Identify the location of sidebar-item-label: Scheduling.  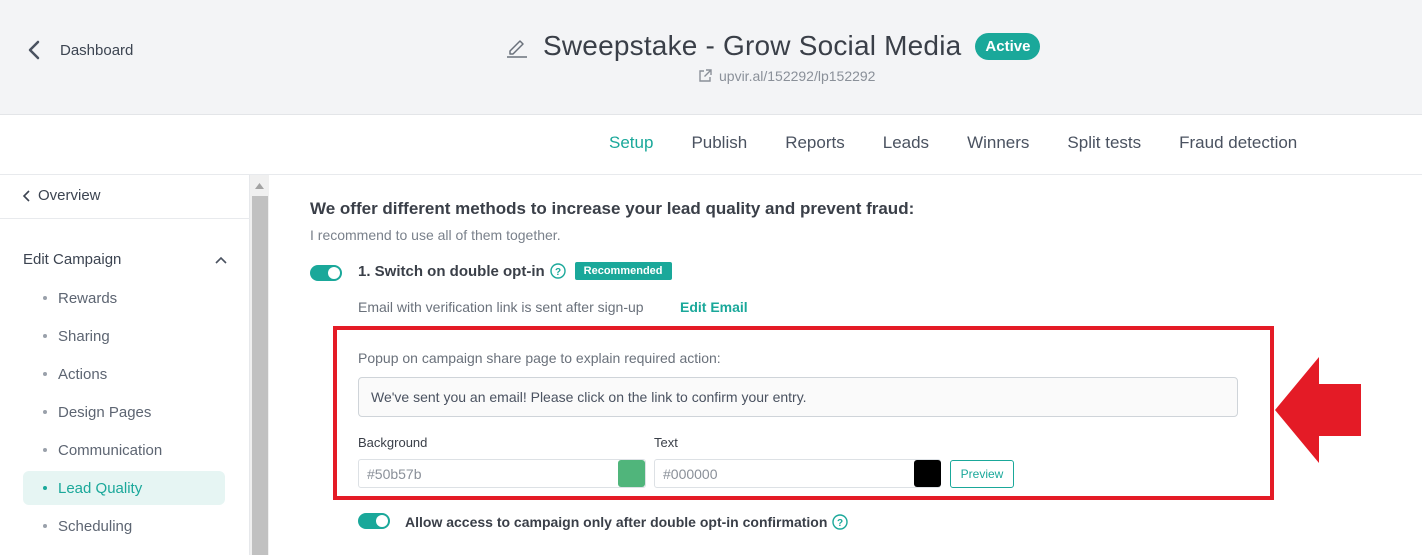
(95, 526).